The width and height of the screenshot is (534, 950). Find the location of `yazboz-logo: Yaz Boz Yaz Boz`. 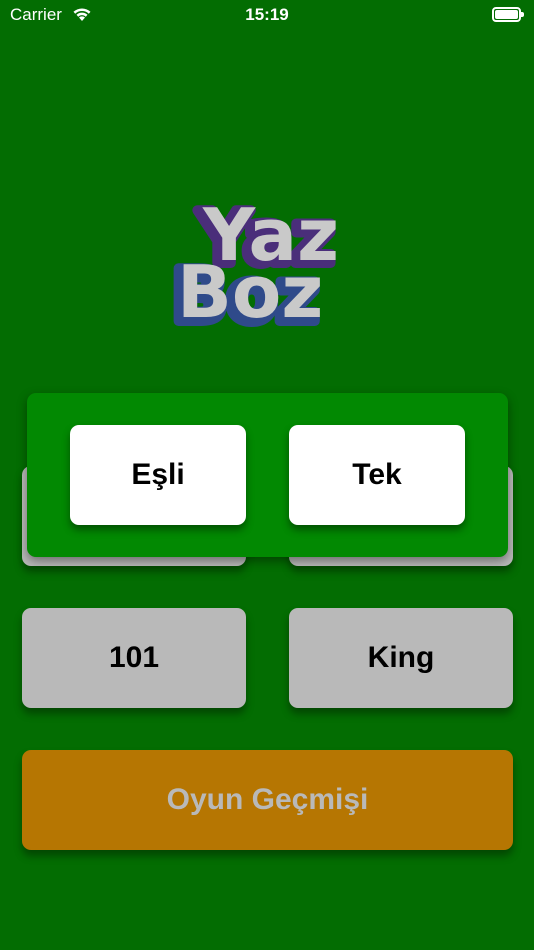

yazboz-logo: Yaz Boz Yaz Boz is located at coordinates (267, 264).